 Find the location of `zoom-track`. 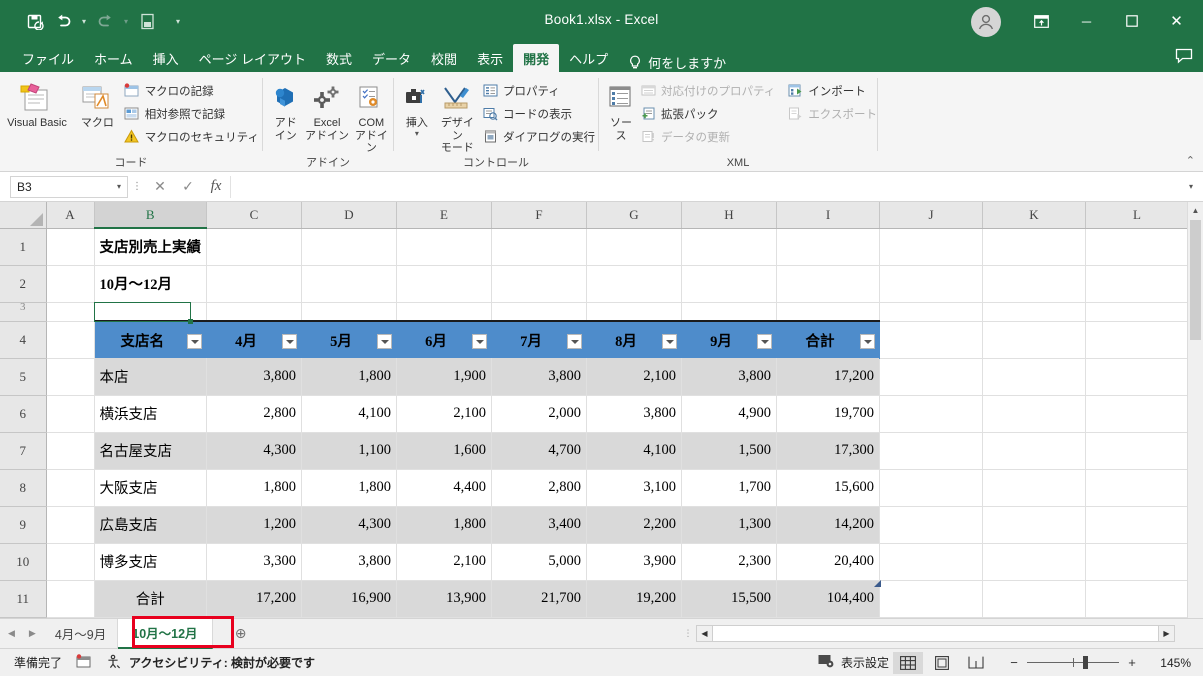

zoom-track is located at coordinates (1073, 662).